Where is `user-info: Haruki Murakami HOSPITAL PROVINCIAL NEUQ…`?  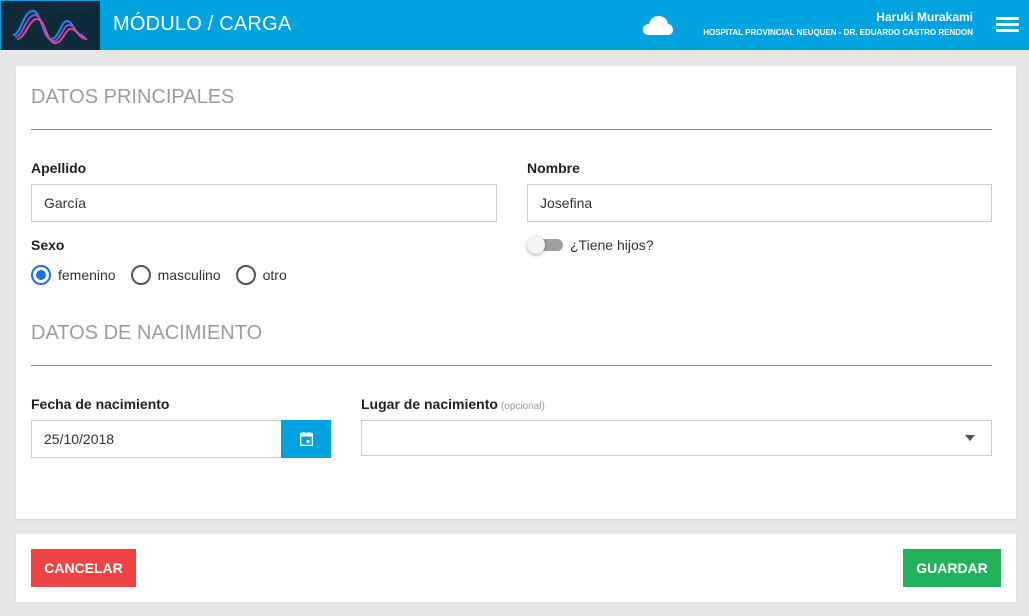 user-info: Haruki Murakami HOSPITAL PROVINCIAL NEUQ… is located at coordinates (838, 24).